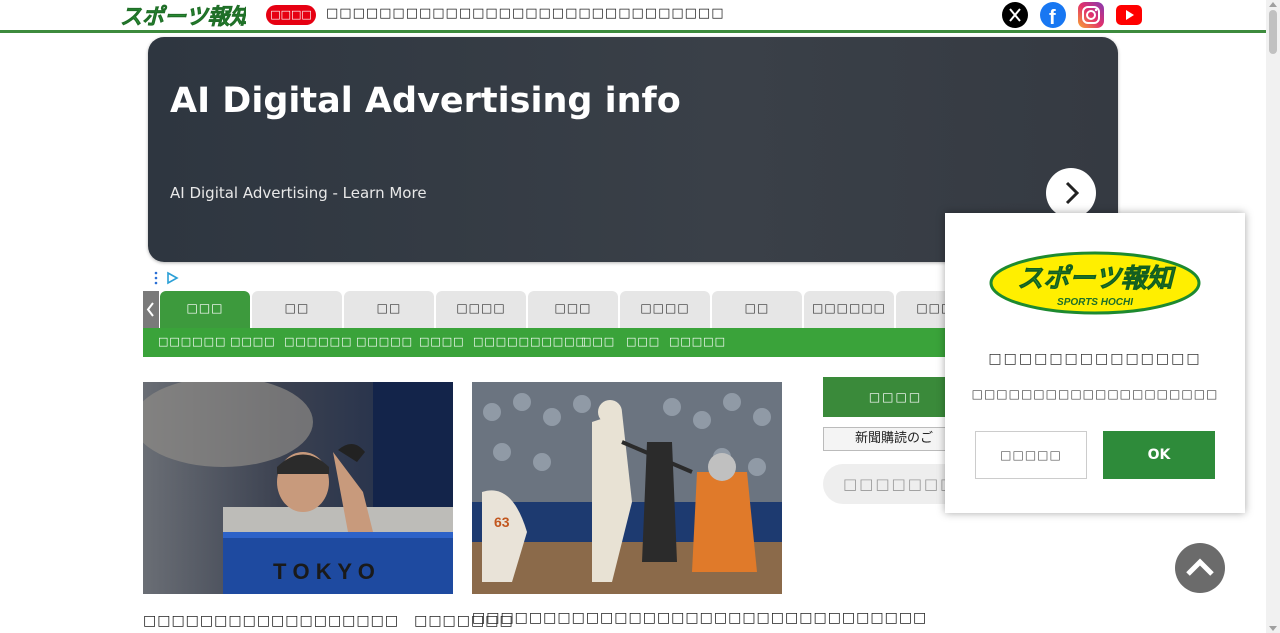 The height and width of the screenshot is (633, 1280). What do you see at coordinates (297, 309) in the screenshot?
I see `tab-2: □□` at bounding box center [297, 309].